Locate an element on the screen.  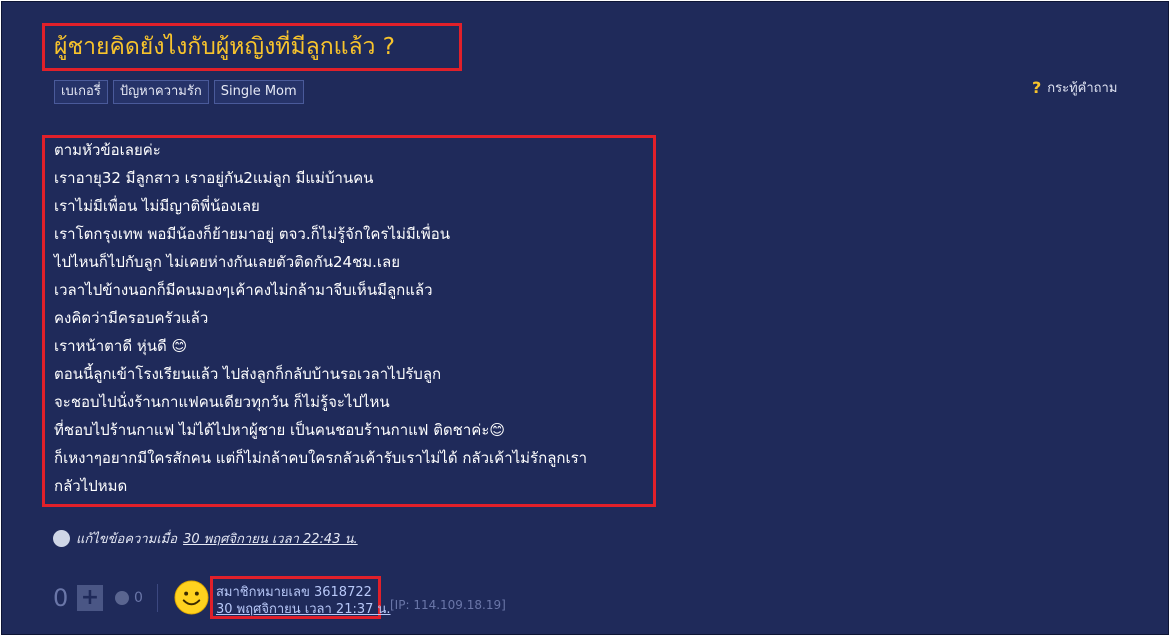
smiley-avatar-icon is located at coordinates (191, 597).